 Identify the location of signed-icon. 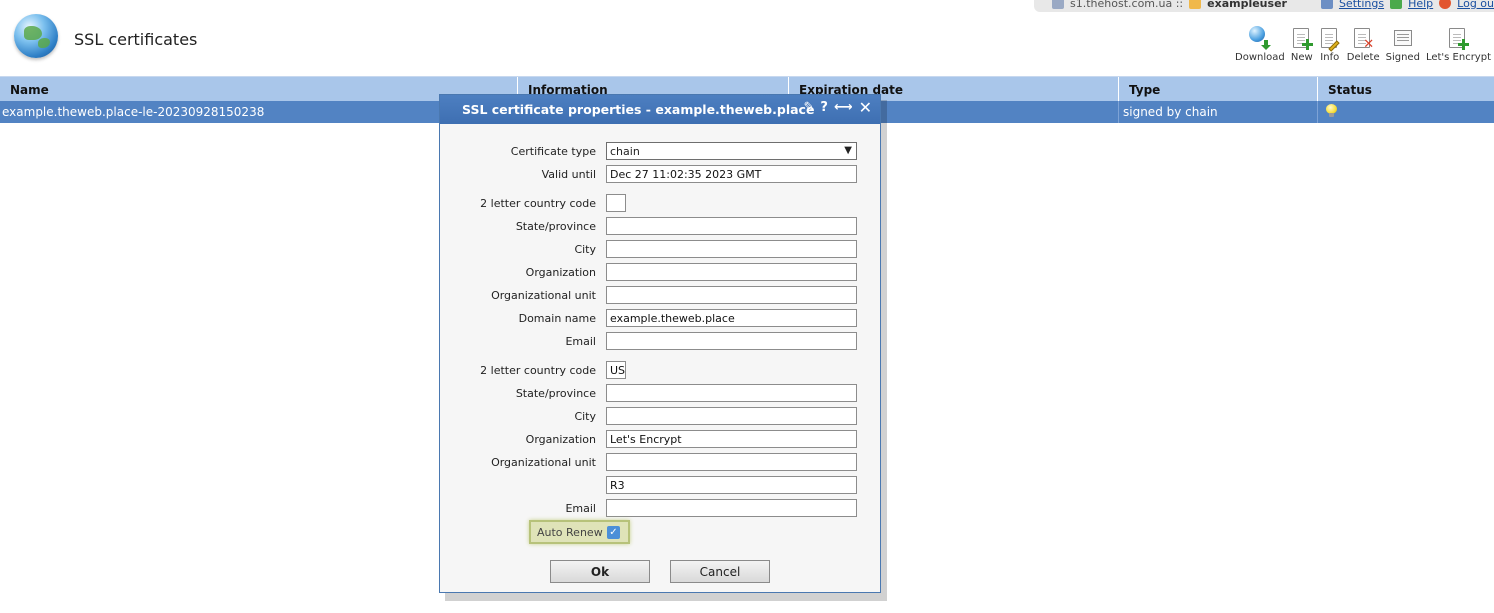
(1402, 38).